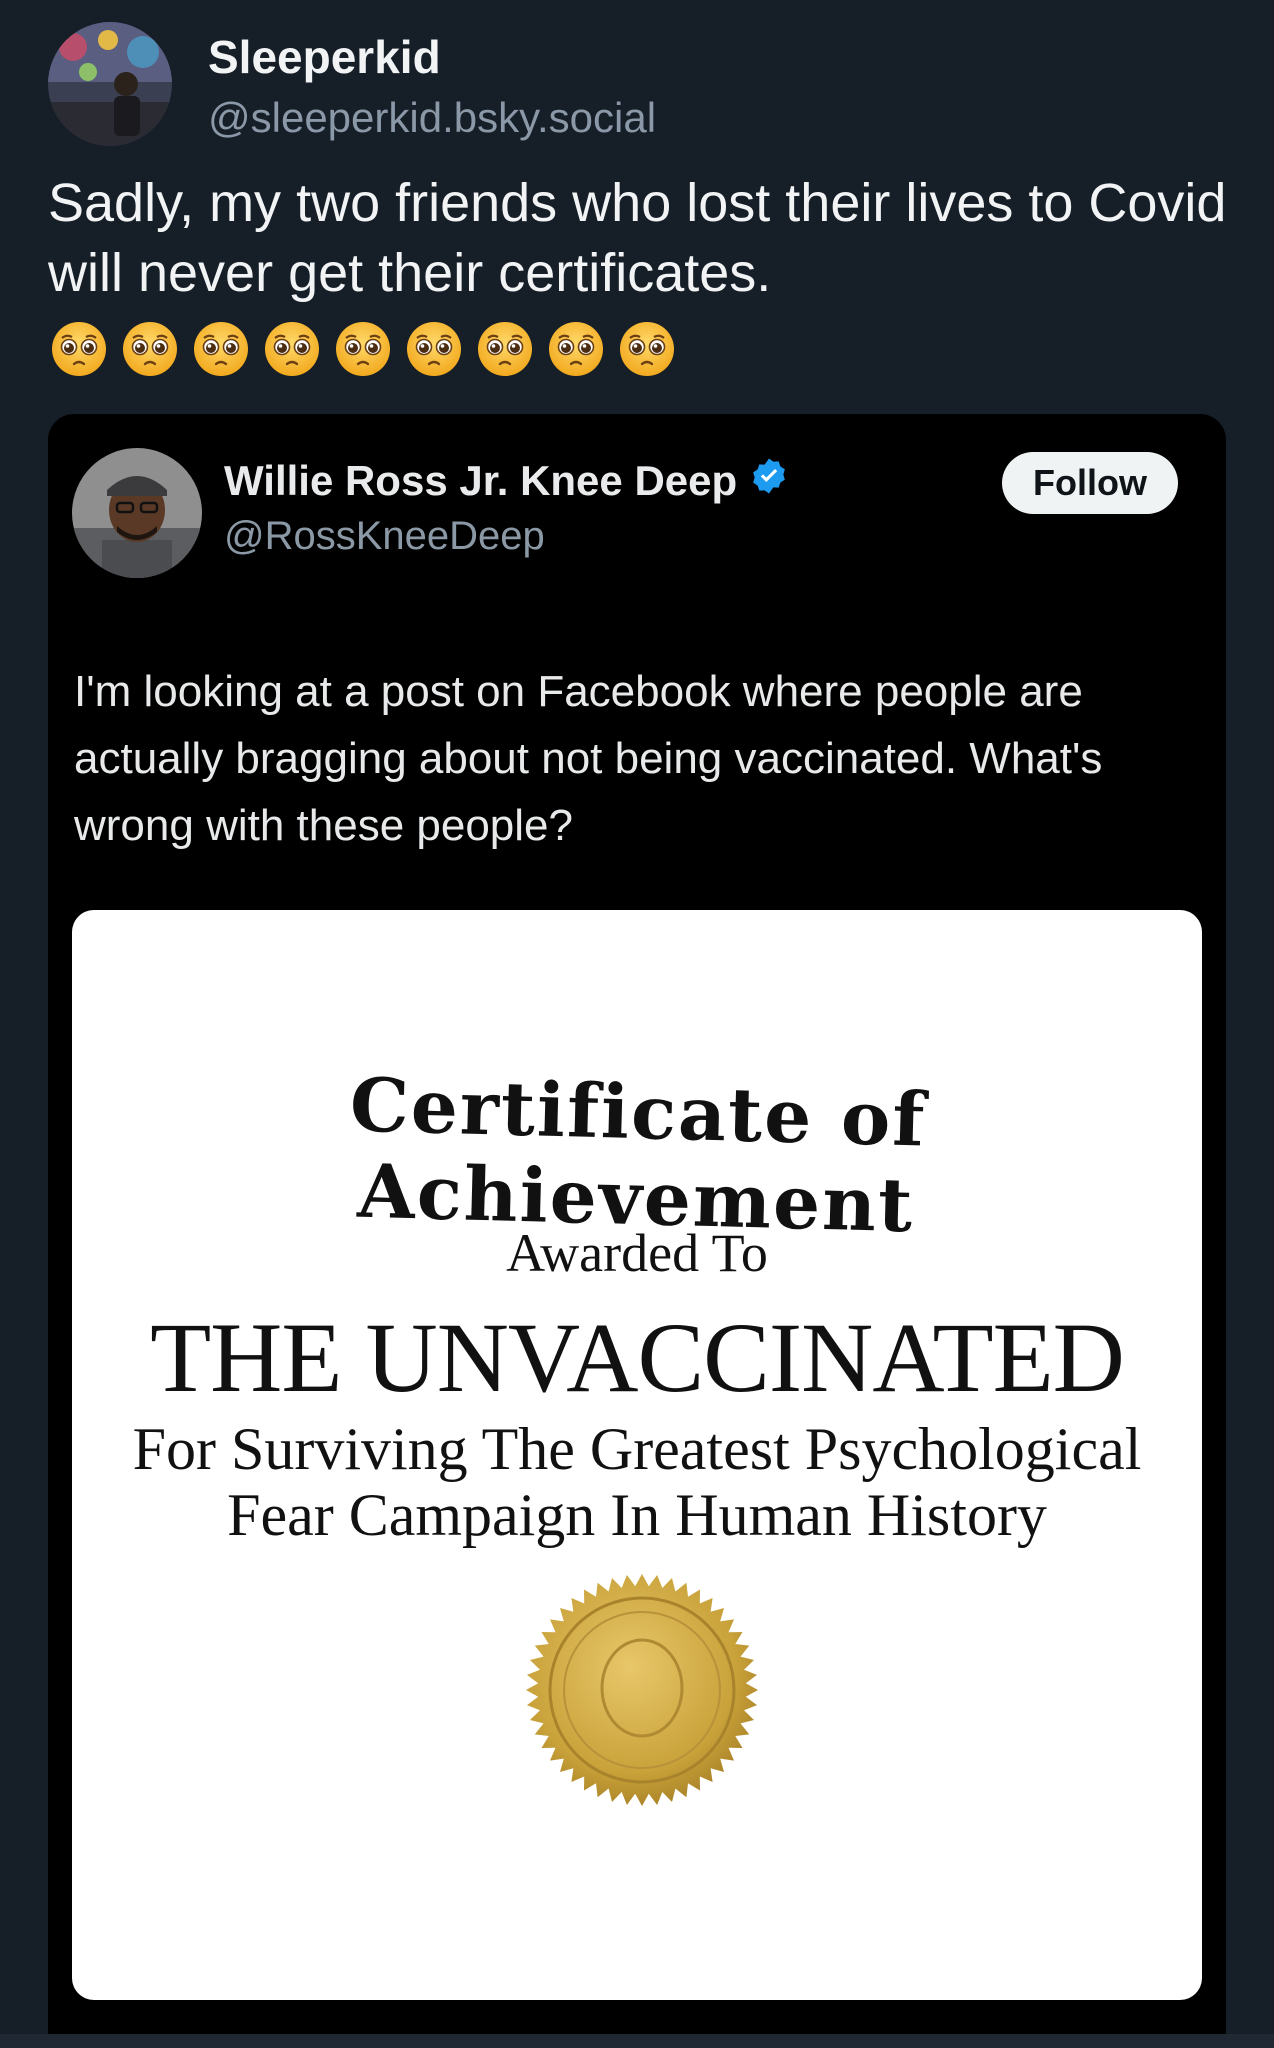 This screenshot has width=1274, height=2048. Describe the element at coordinates (637, 1449) in the screenshot. I see `certificate-reason-line1: For Surviving The Greatest Psychological` at that location.